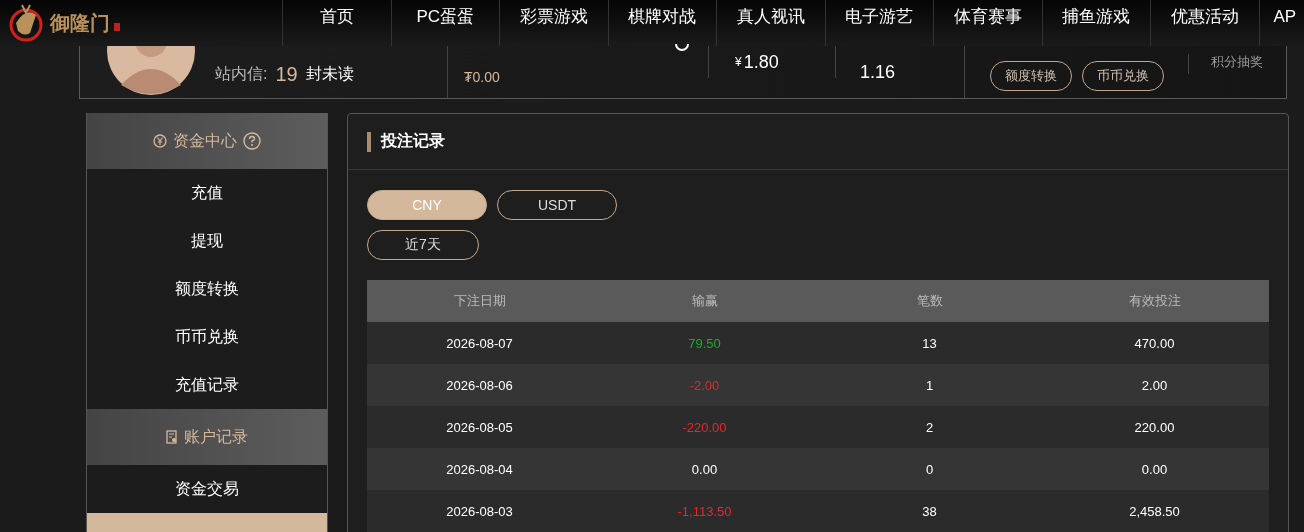 The width and height of the screenshot is (1304, 532). I want to click on points-value: 1.16, so click(878, 72).